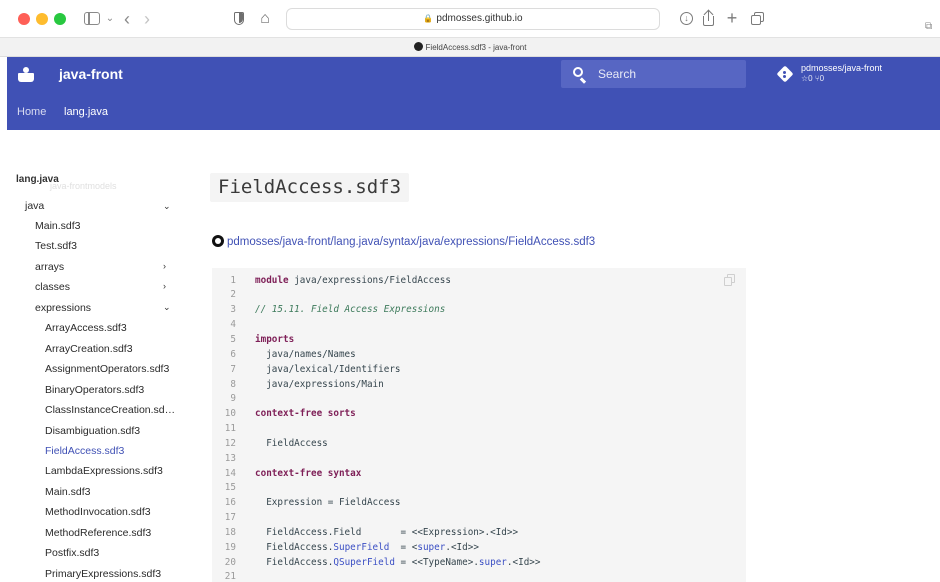 This screenshot has height=582, width=940. What do you see at coordinates (387, 532) in the screenshot?
I see `code-text: FieldAccess.Field = <<Expression>.<Id>>` at bounding box center [387, 532].